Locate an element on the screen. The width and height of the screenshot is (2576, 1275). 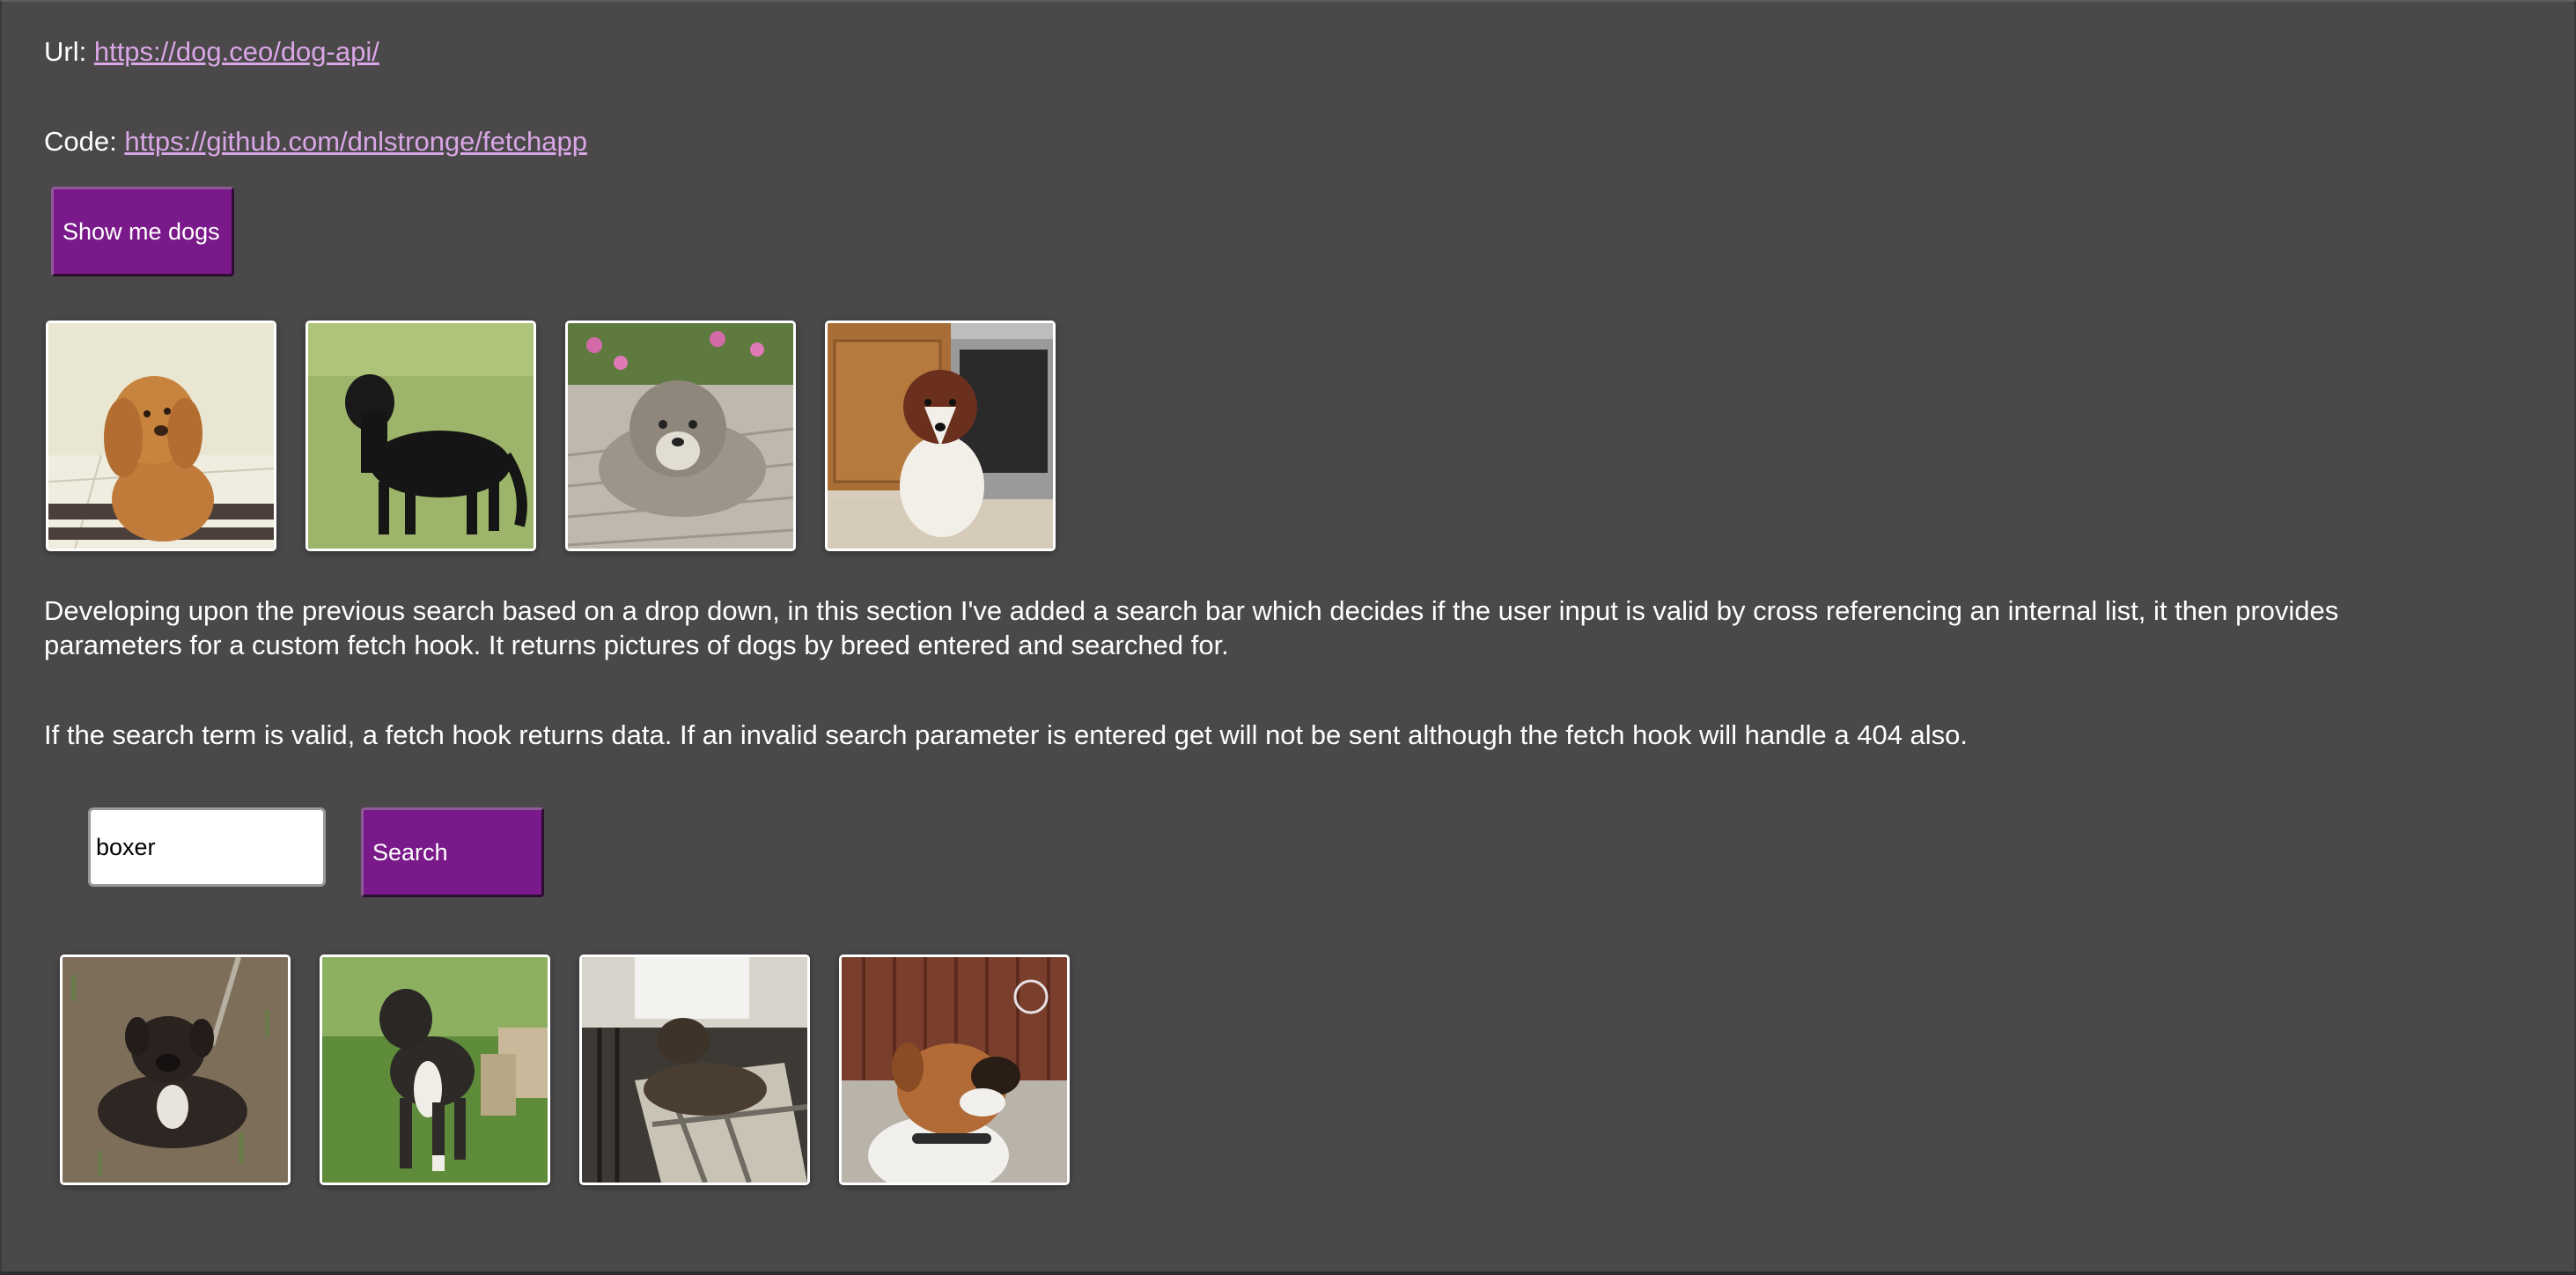
url-line: Url: https://dog.ceo/dog-api/ is located at coordinates (212, 52).